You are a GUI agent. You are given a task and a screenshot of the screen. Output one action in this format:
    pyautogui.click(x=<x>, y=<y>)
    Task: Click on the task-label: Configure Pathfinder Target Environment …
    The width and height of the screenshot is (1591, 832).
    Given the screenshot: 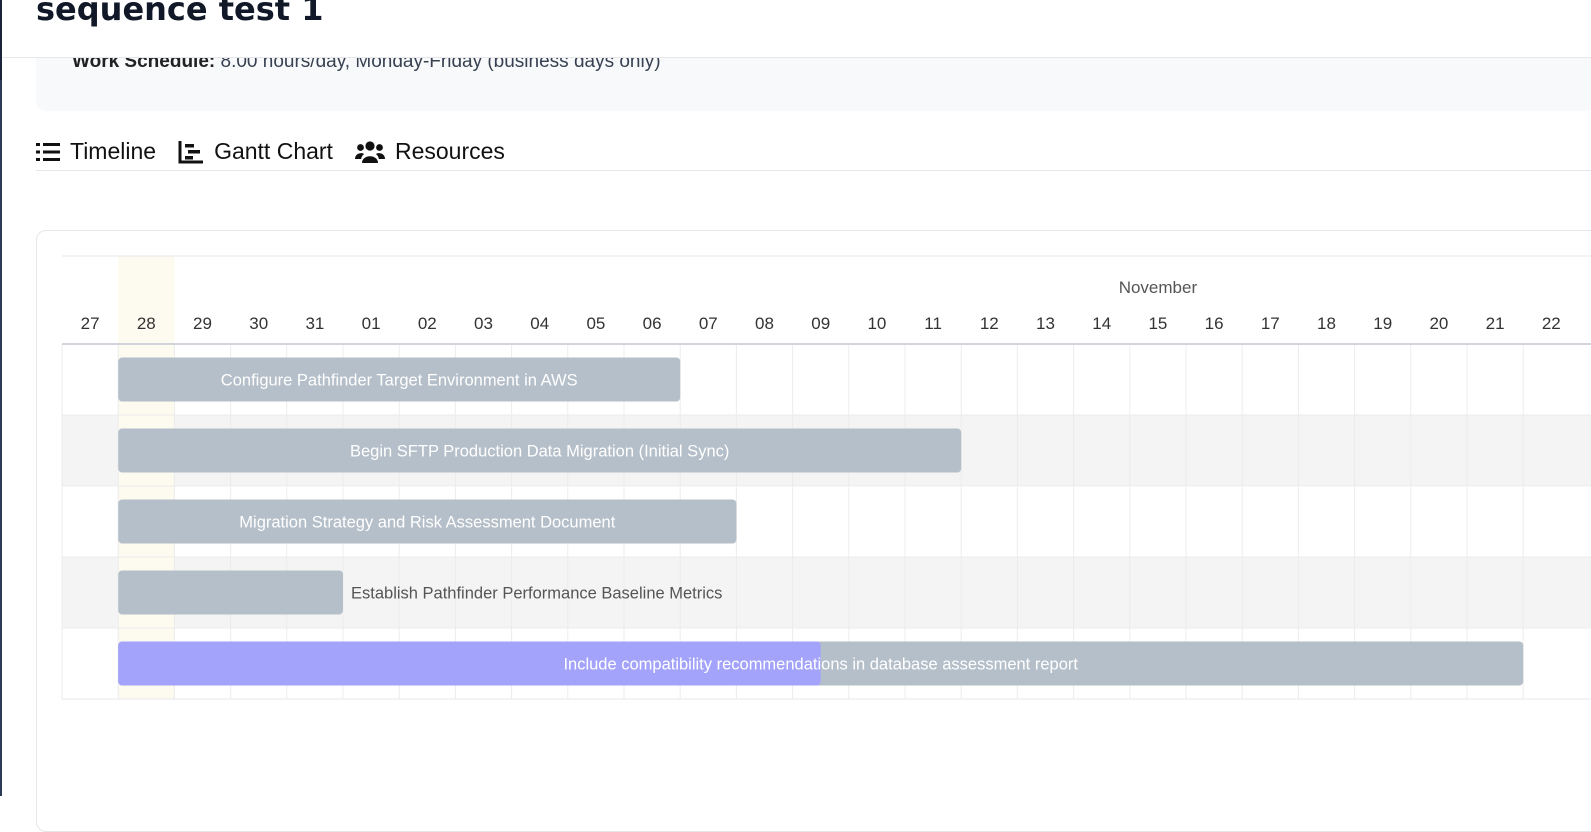 What is the action you would take?
    pyautogui.click(x=399, y=381)
    